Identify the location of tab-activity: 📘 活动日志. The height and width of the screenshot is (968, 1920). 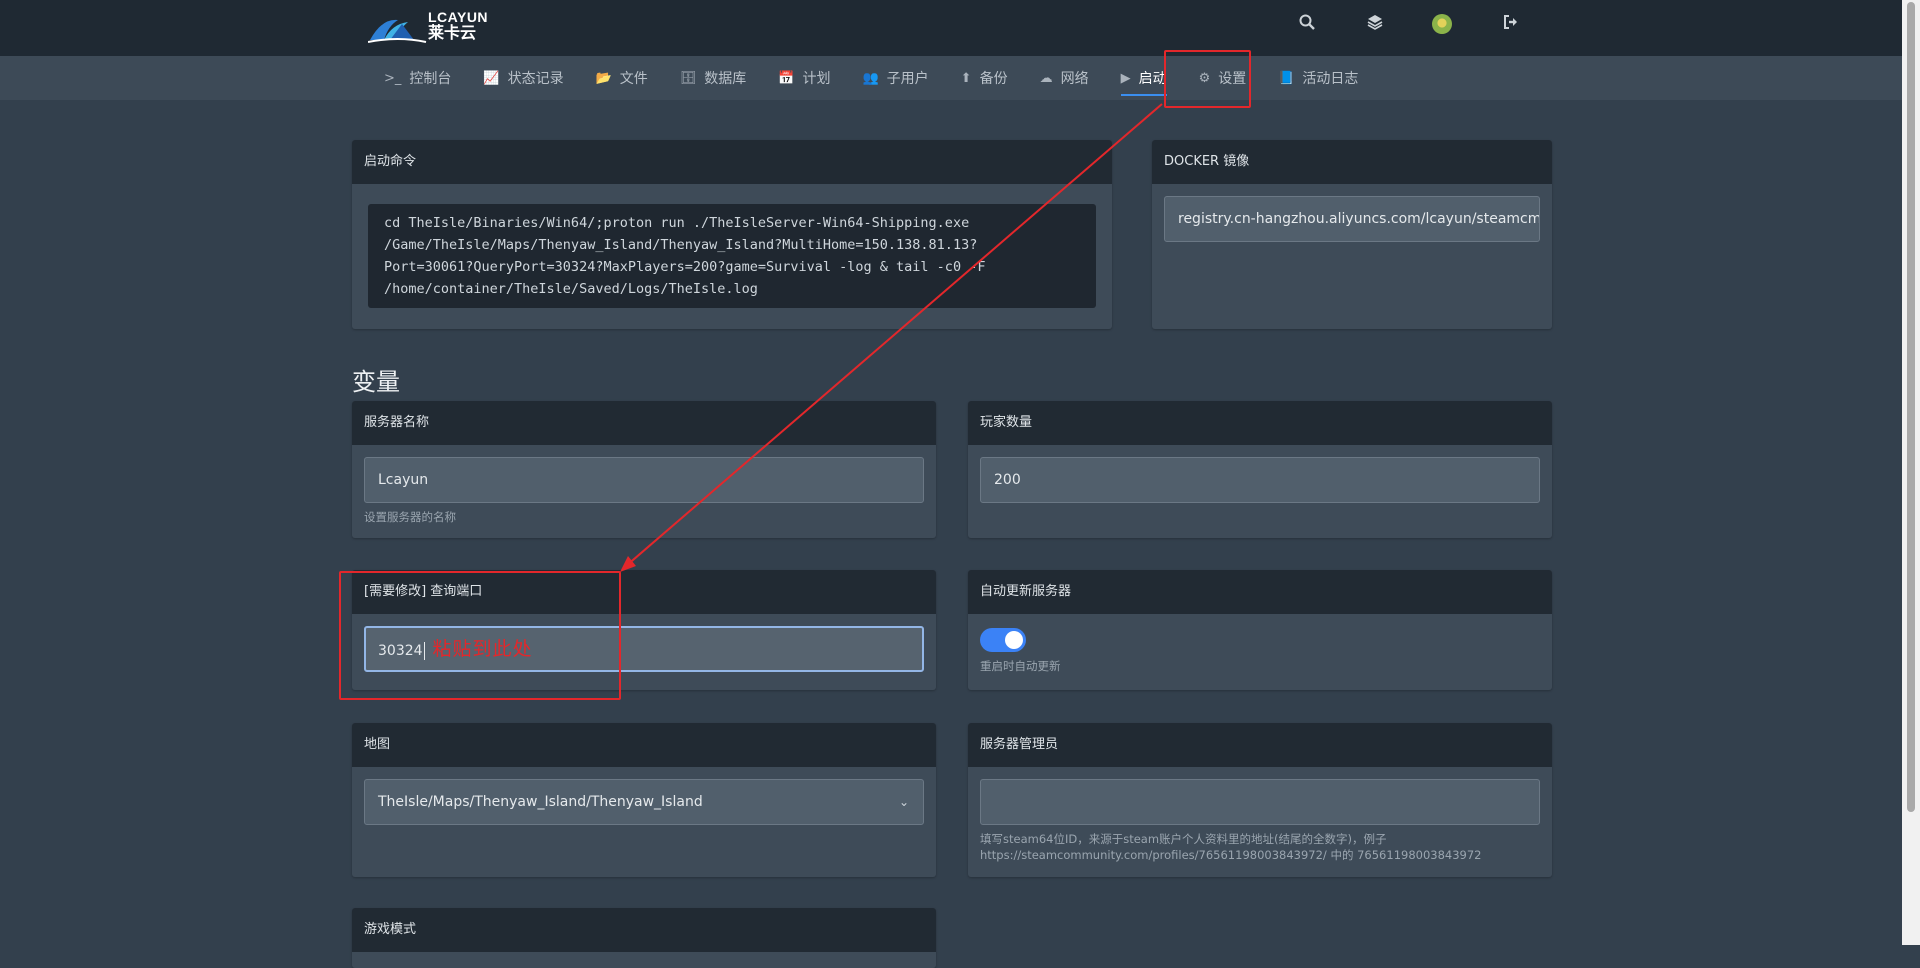
(1318, 78).